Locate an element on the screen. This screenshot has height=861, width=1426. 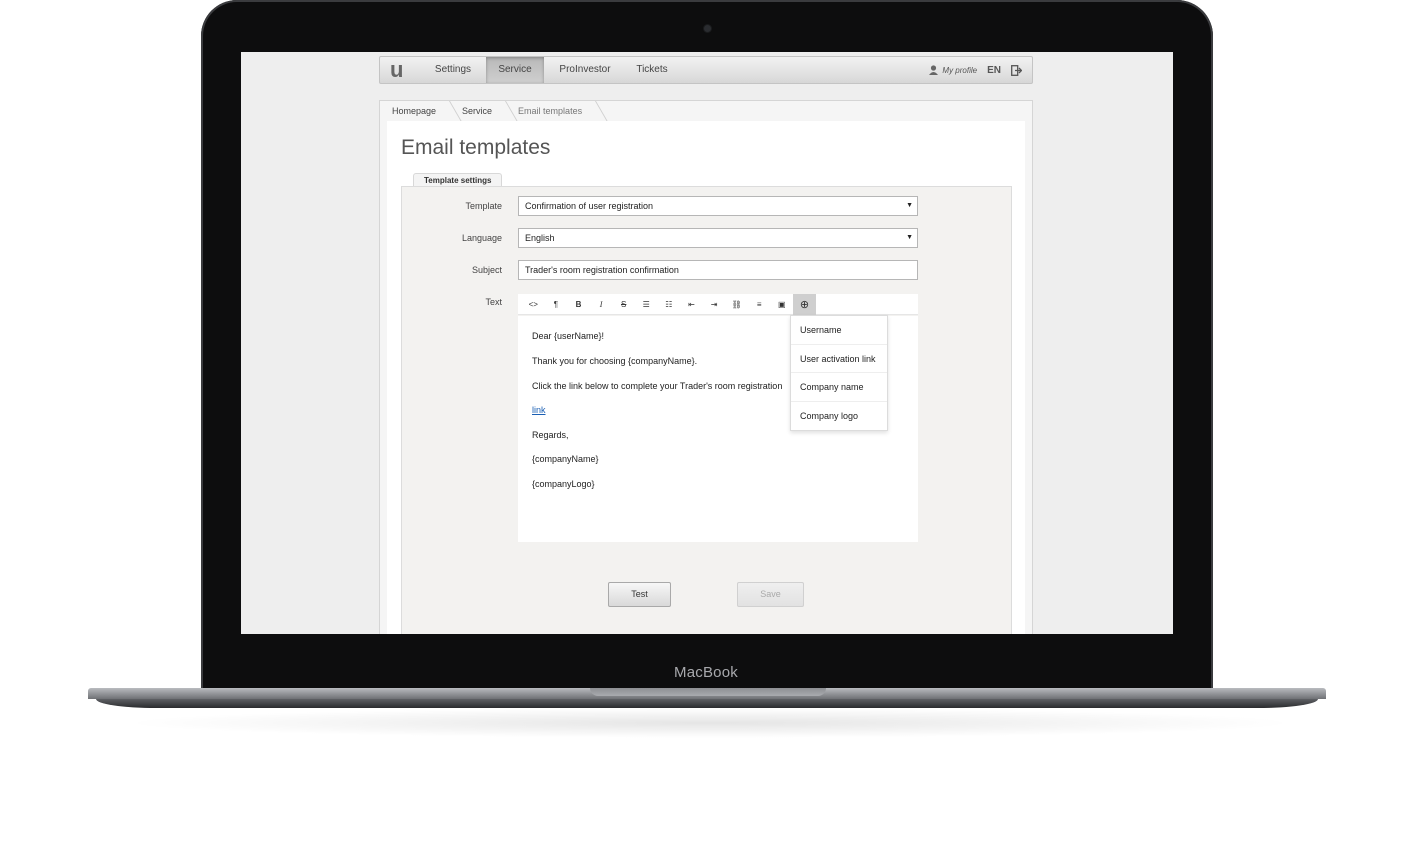
bold-icon: B is located at coordinates (578, 304).